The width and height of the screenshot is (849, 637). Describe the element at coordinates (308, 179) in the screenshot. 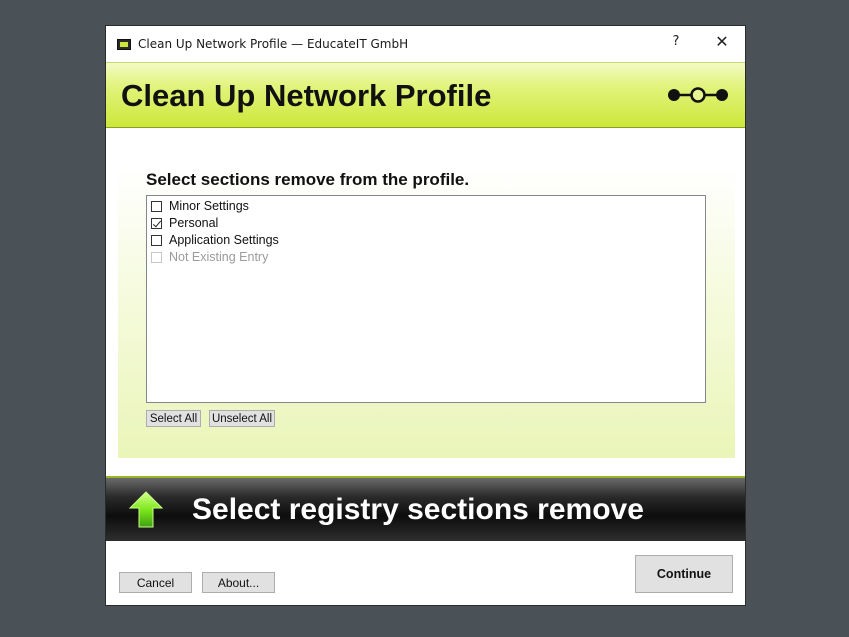

I see `section-heading: Select sections remove from the profile.` at that location.